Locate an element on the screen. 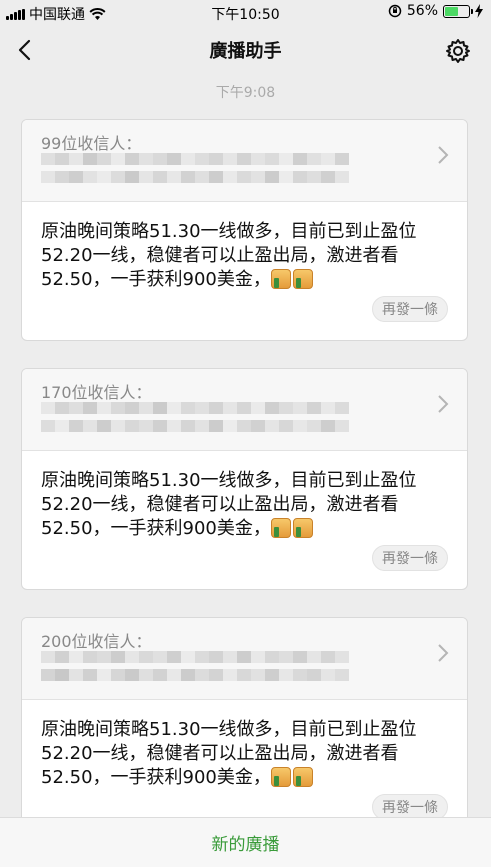 The width and height of the screenshot is (491, 867). bottom-bar: 新的廣播 is located at coordinates (245, 842).